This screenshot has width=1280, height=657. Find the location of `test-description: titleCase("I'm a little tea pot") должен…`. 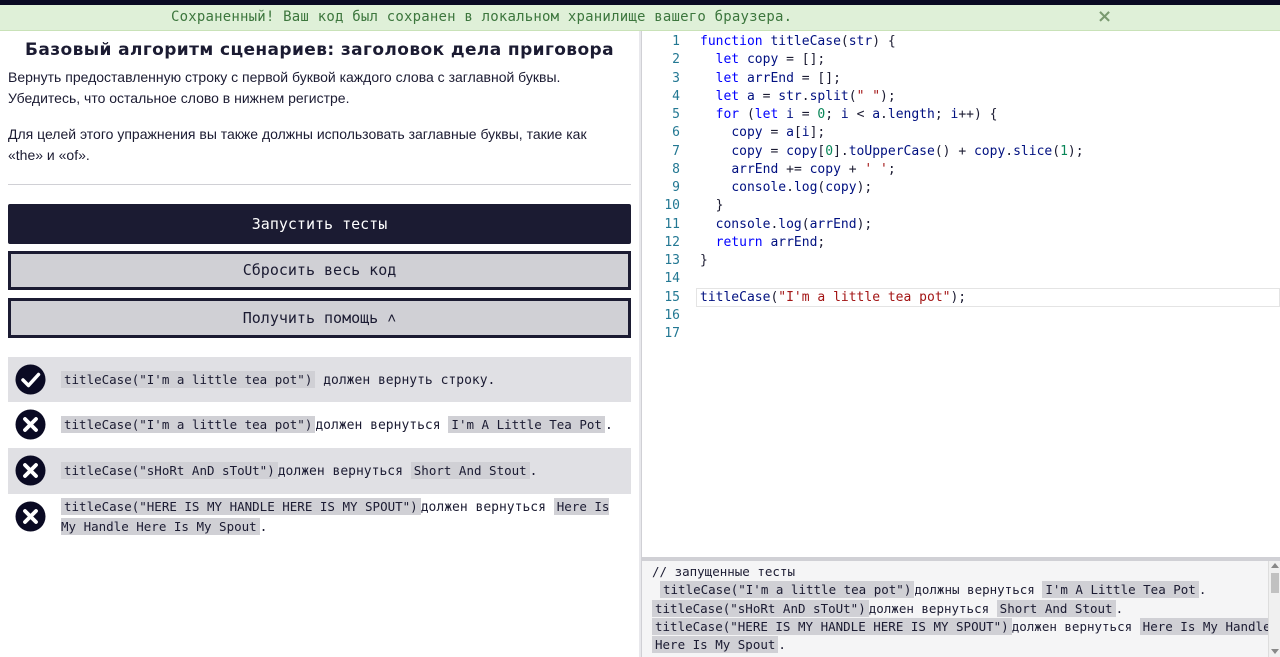

test-description: titleCase("I'm a little tea pot") должен… is located at coordinates (278, 380).